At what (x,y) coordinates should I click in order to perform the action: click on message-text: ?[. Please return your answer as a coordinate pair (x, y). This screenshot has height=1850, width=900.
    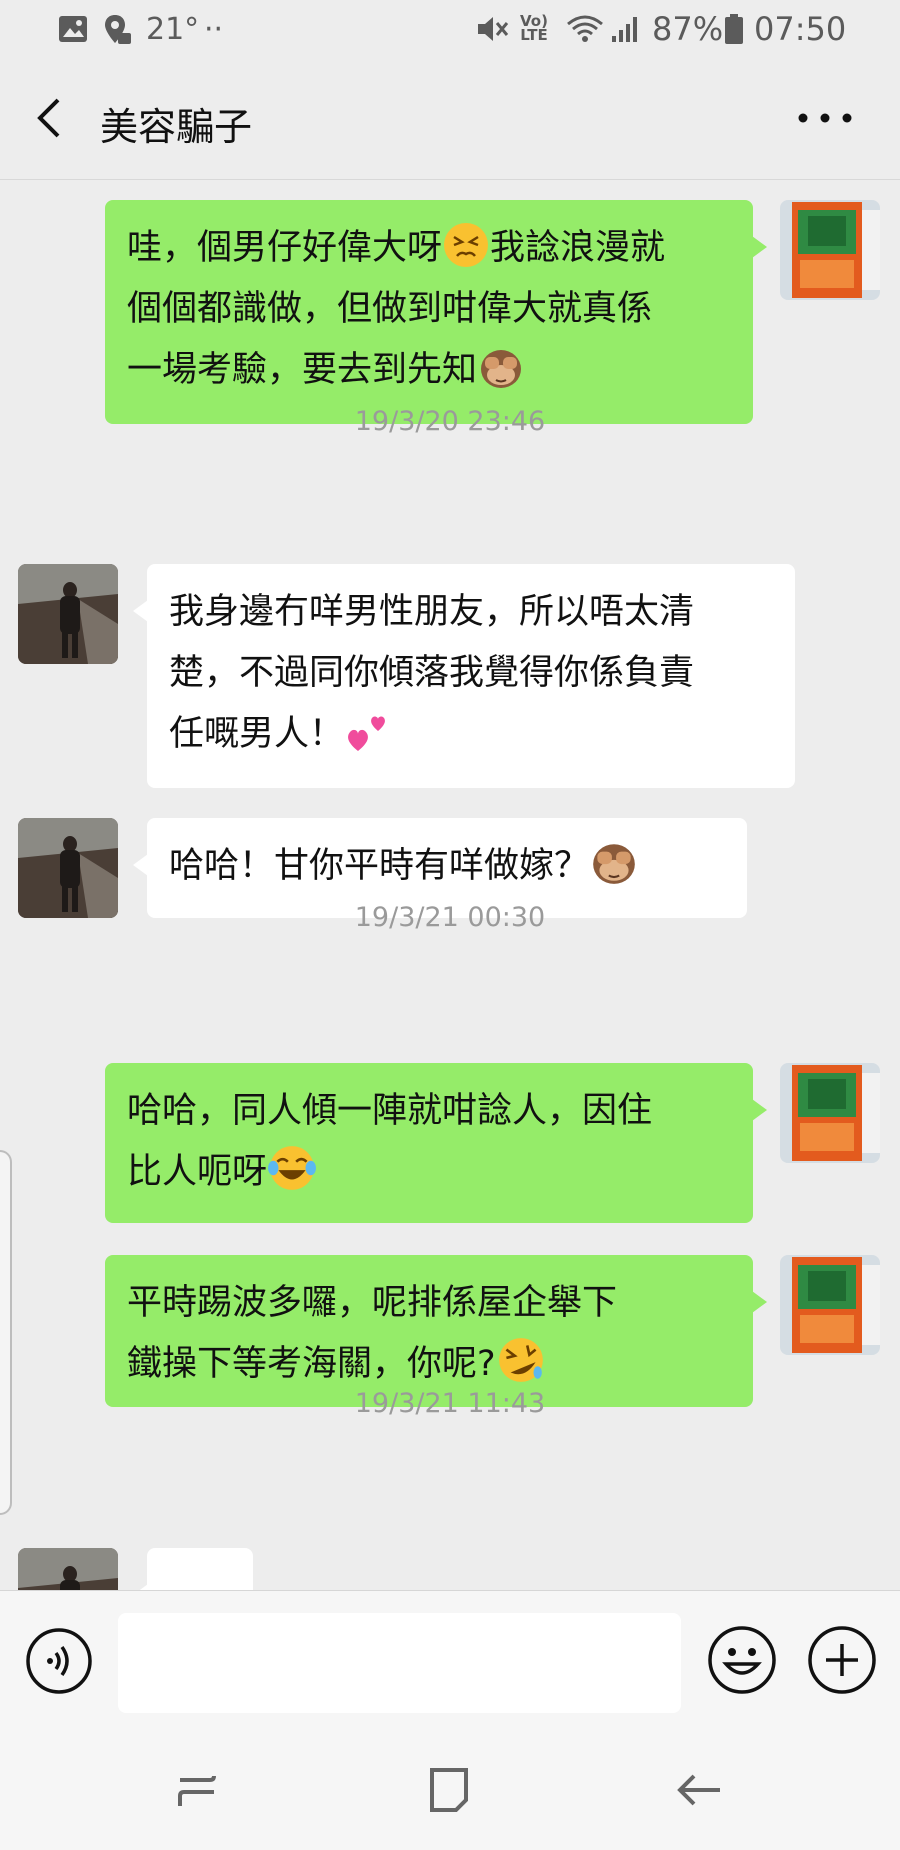
    Looking at the image, I should click on (200, 1584).